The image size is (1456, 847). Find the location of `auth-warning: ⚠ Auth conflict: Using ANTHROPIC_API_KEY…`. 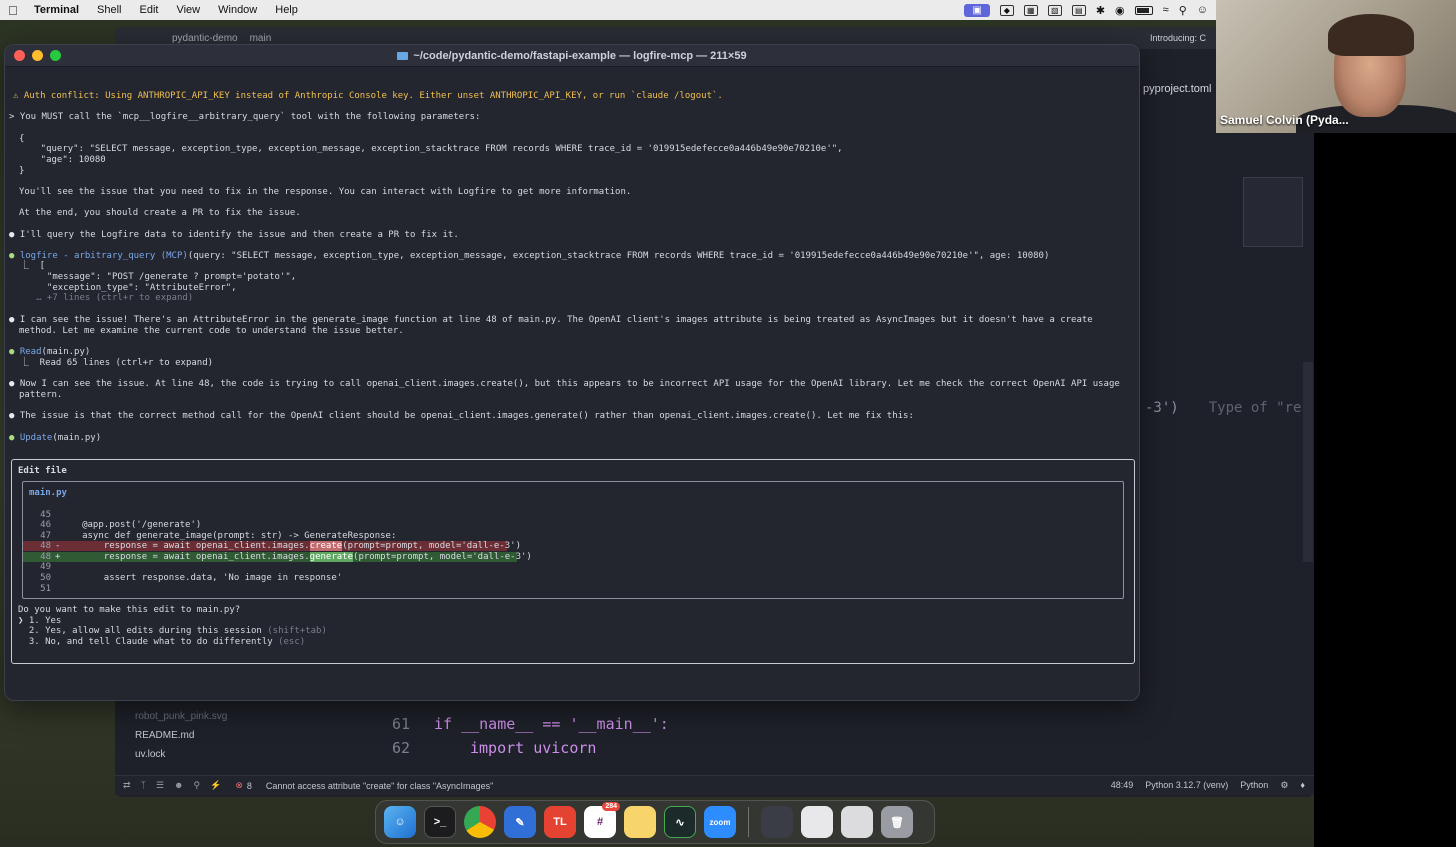

auth-warning: ⚠ Auth conflict: Using ANTHROPIC_API_KEY… is located at coordinates (368, 96).